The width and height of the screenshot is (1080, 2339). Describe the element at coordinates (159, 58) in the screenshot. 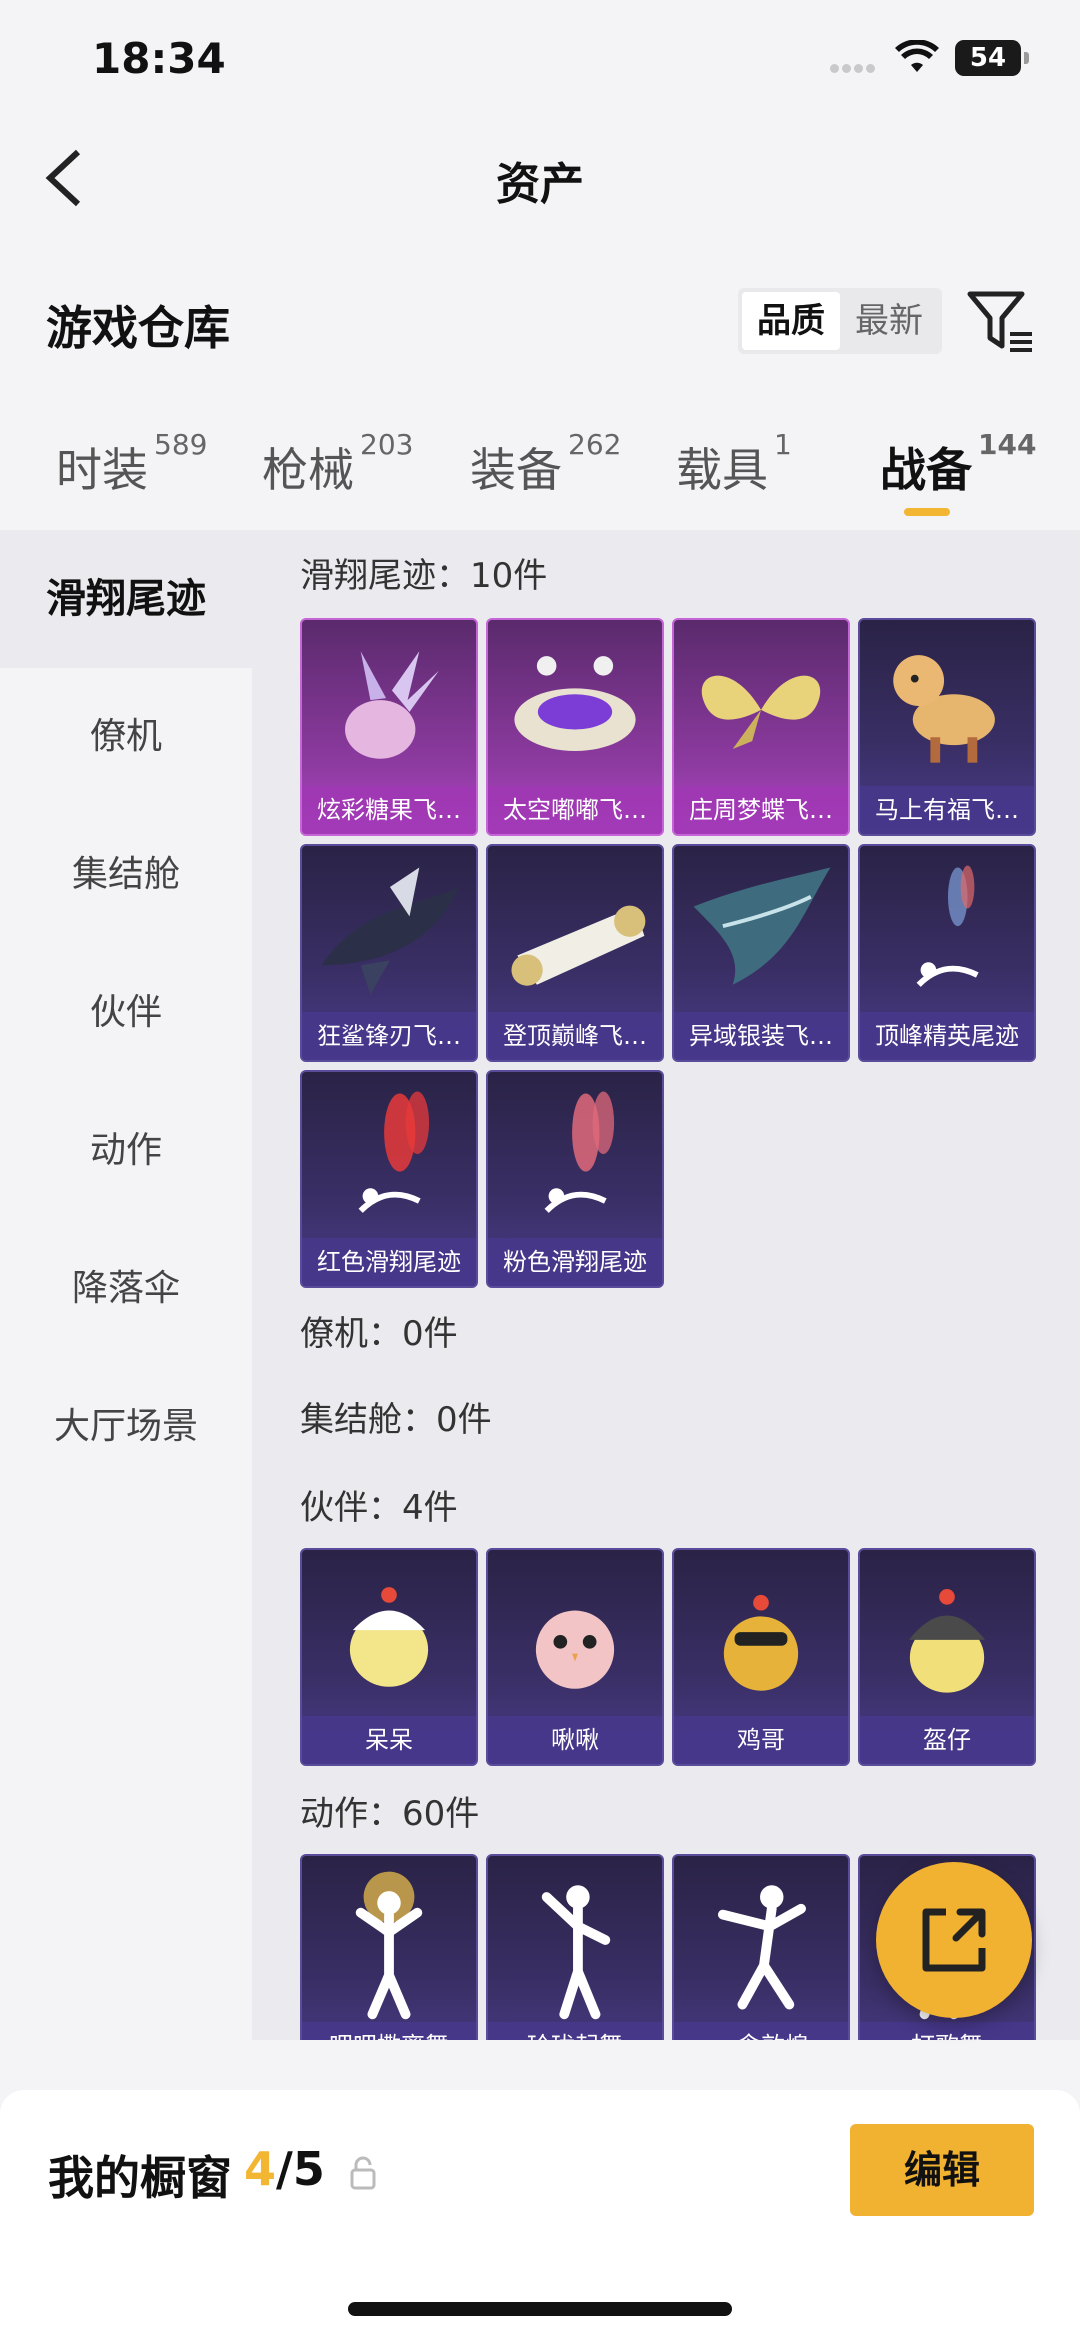

I see `status-time: 18:34` at that location.